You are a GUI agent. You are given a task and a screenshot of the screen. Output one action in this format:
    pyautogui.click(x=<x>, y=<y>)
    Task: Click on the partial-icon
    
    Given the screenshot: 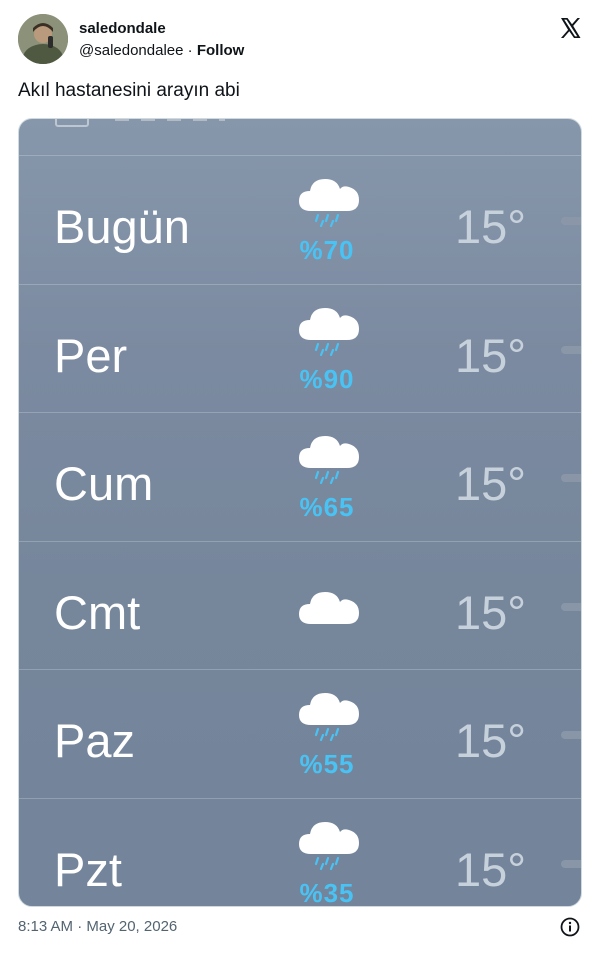 What is the action you would take?
    pyautogui.click(x=72, y=123)
    